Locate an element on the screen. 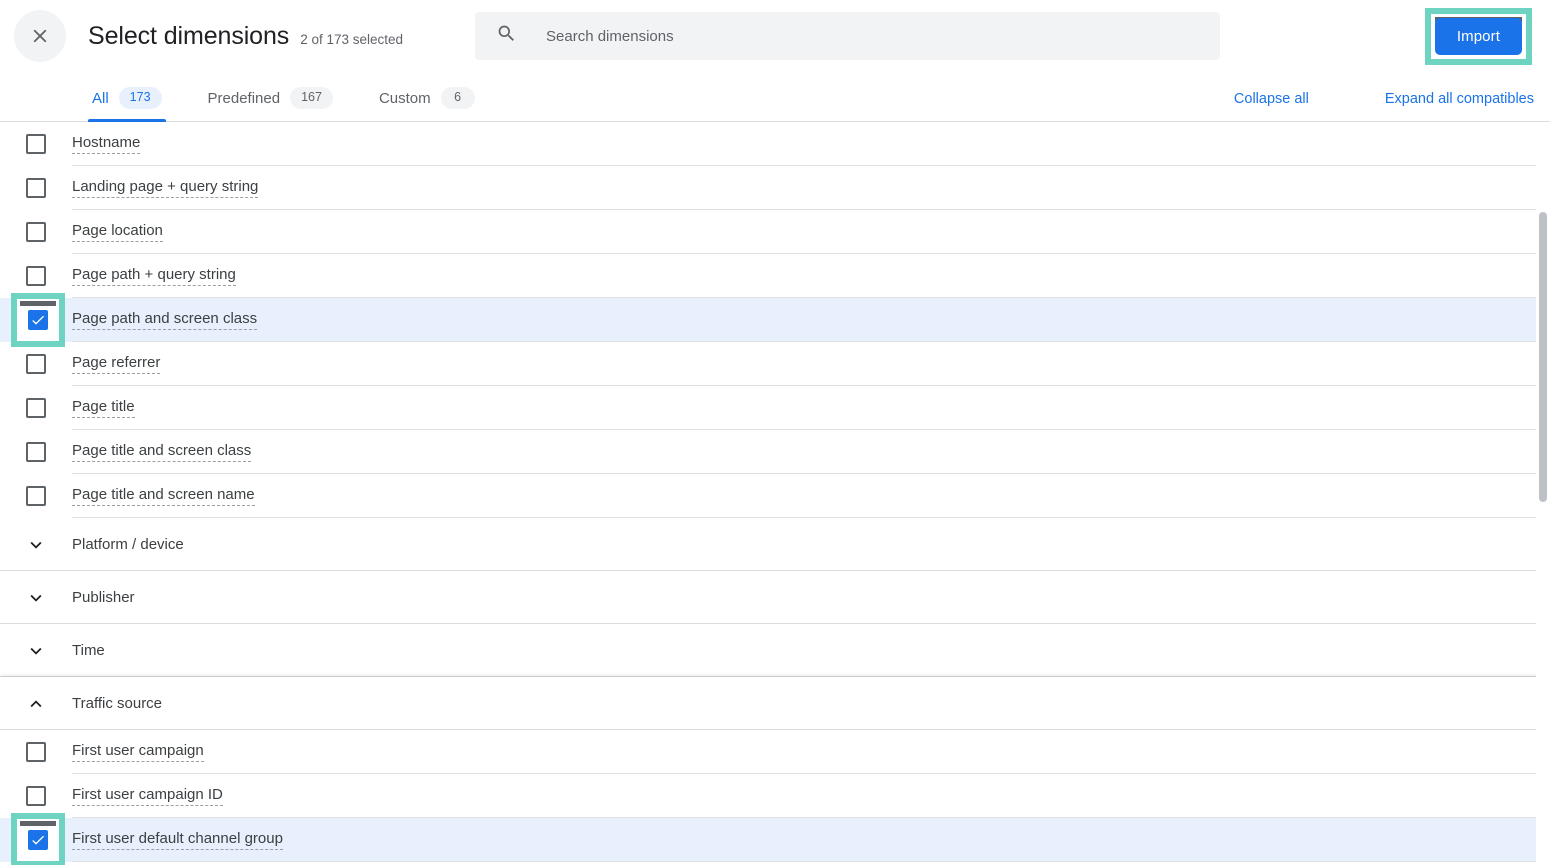 Image resolution: width=1550 pixels, height=865 pixels. table-row: Page path + query string is located at coordinates (775, 276).